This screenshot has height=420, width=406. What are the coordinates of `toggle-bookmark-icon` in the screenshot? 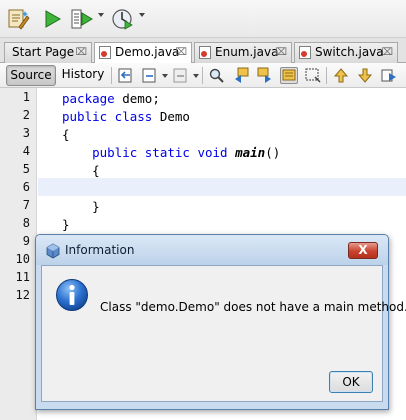 It's located at (389, 75).